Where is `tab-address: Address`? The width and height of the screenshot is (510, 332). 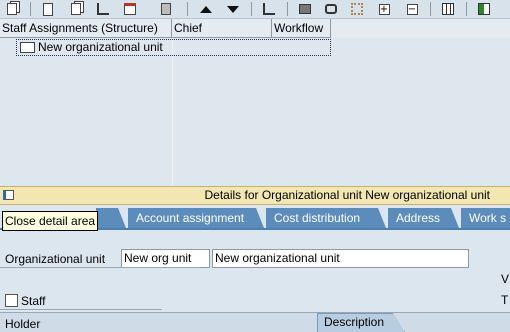 tab-address: Address is located at coordinates (423, 218).